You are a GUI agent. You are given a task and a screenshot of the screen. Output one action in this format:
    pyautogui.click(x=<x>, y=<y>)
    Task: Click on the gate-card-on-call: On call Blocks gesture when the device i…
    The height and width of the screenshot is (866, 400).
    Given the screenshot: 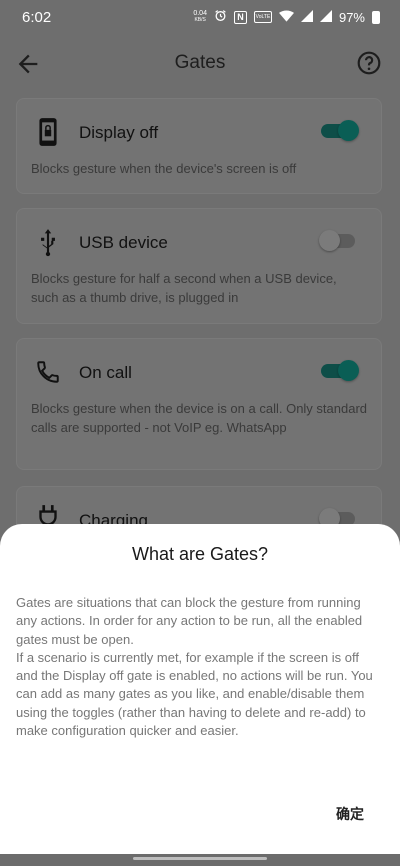 What is the action you would take?
    pyautogui.click(x=199, y=404)
    